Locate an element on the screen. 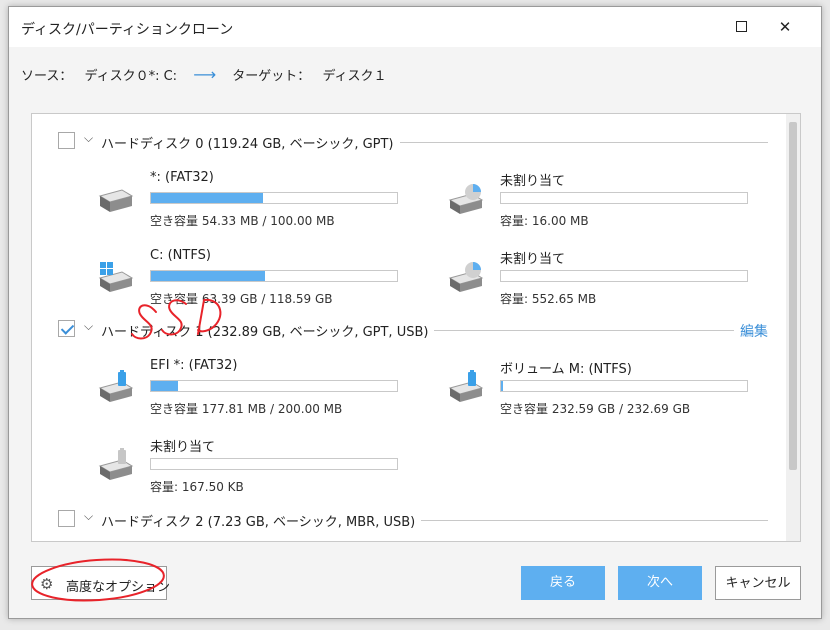 Image resolution: width=830 pixels, height=630 pixels. maximize-icon is located at coordinates (741, 26).